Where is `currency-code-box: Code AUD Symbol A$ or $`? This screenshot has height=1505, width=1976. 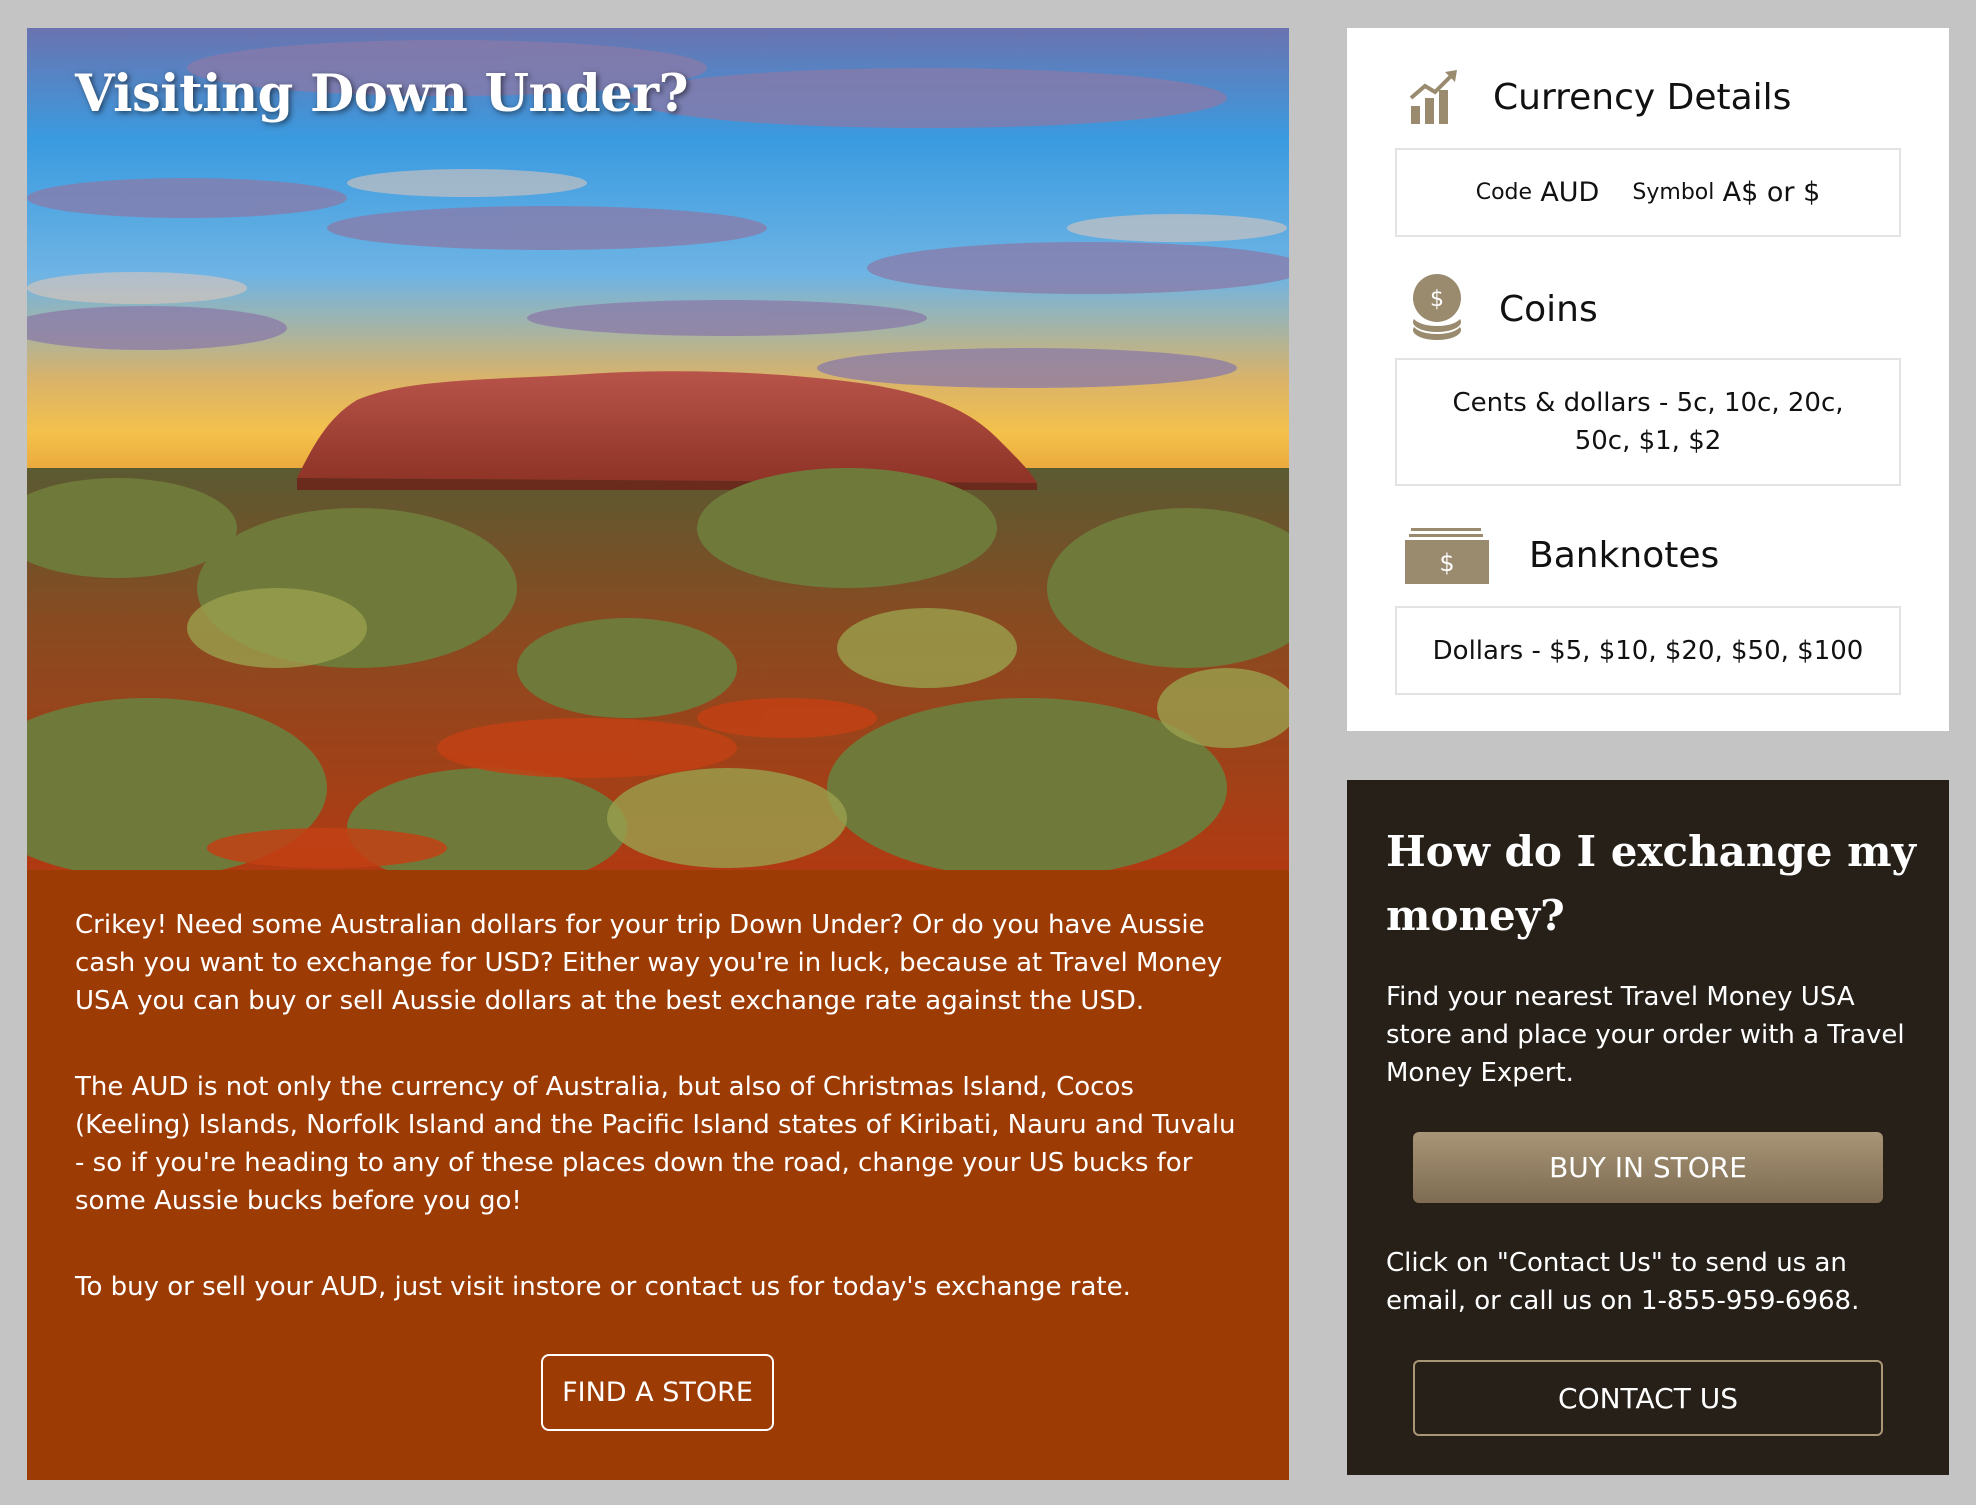
currency-code-box: Code AUD Symbol A$ or $ is located at coordinates (1648, 192).